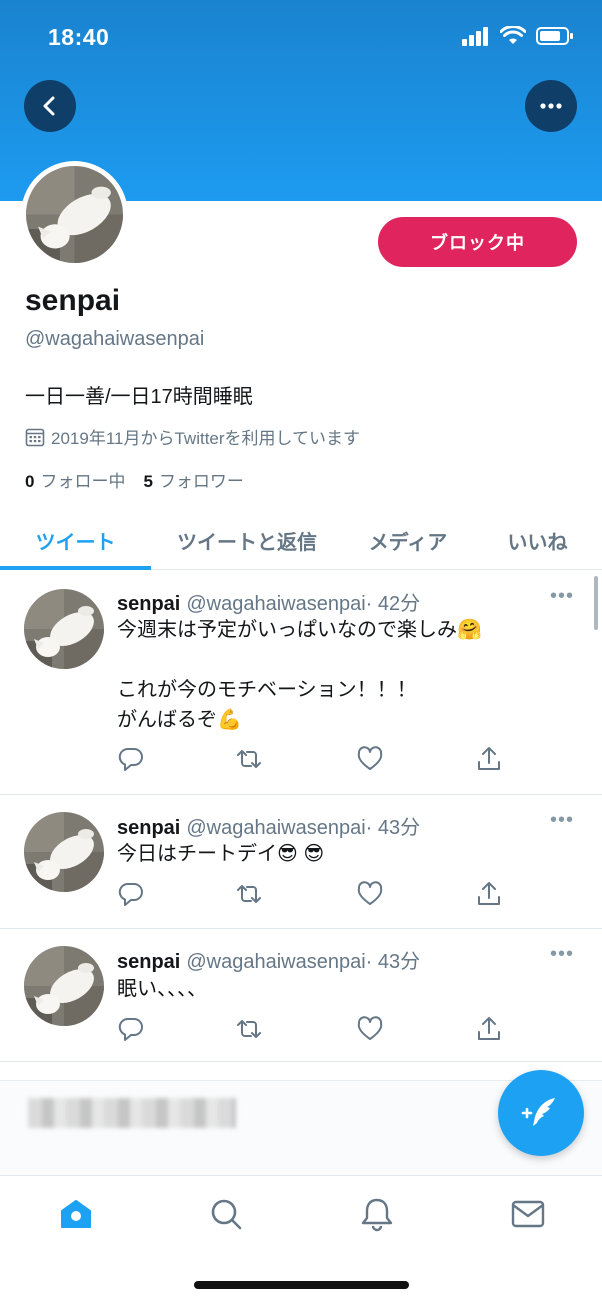  I want to click on followers-link: 5 フォロワー, so click(193, 479).